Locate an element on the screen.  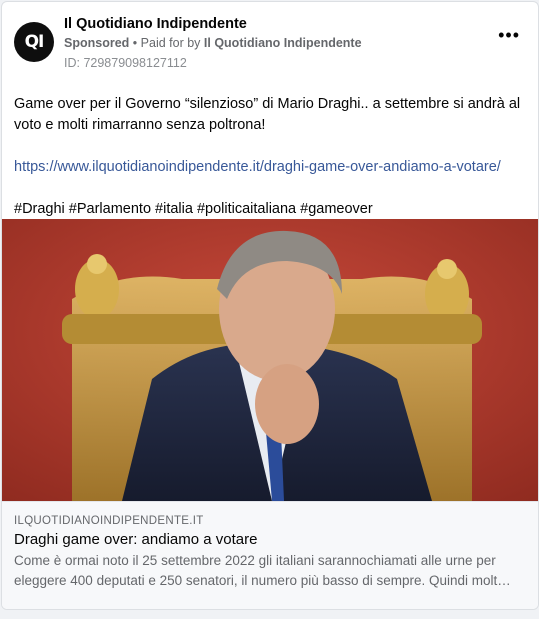
preview-headline: Draghi game over: andiamo a votare is located at coordinates (135, 539).